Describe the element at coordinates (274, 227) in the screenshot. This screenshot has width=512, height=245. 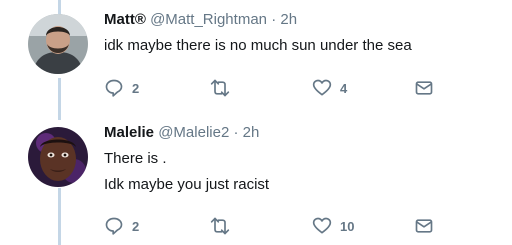
I see `tweet-actions: 2 10` at that location.